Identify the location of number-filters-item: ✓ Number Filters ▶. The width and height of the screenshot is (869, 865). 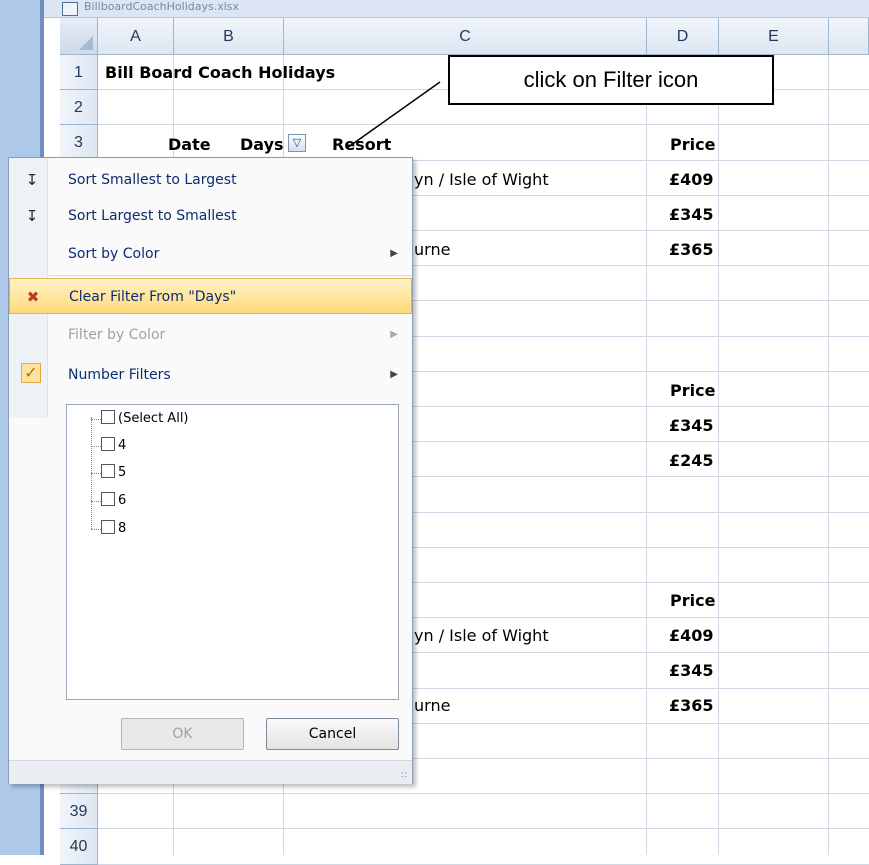
(210, 375).